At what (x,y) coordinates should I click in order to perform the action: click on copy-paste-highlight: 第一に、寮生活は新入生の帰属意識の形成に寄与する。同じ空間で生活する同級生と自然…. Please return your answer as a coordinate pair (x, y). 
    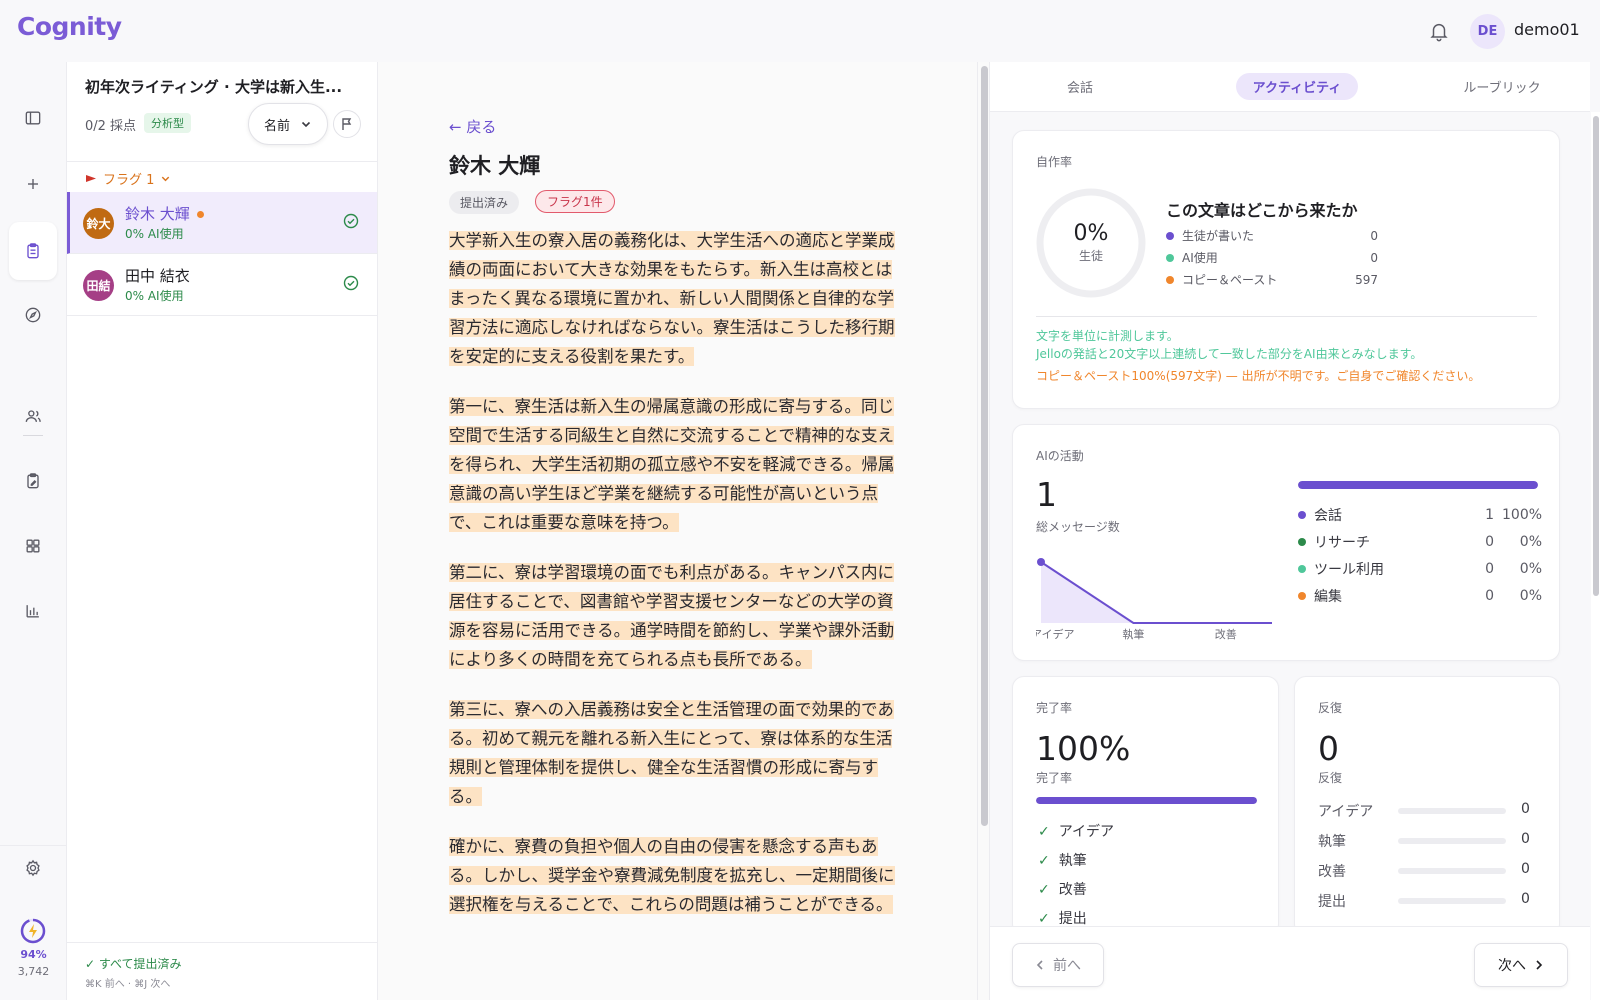
    Looking at the image, I should click on (672, 464).